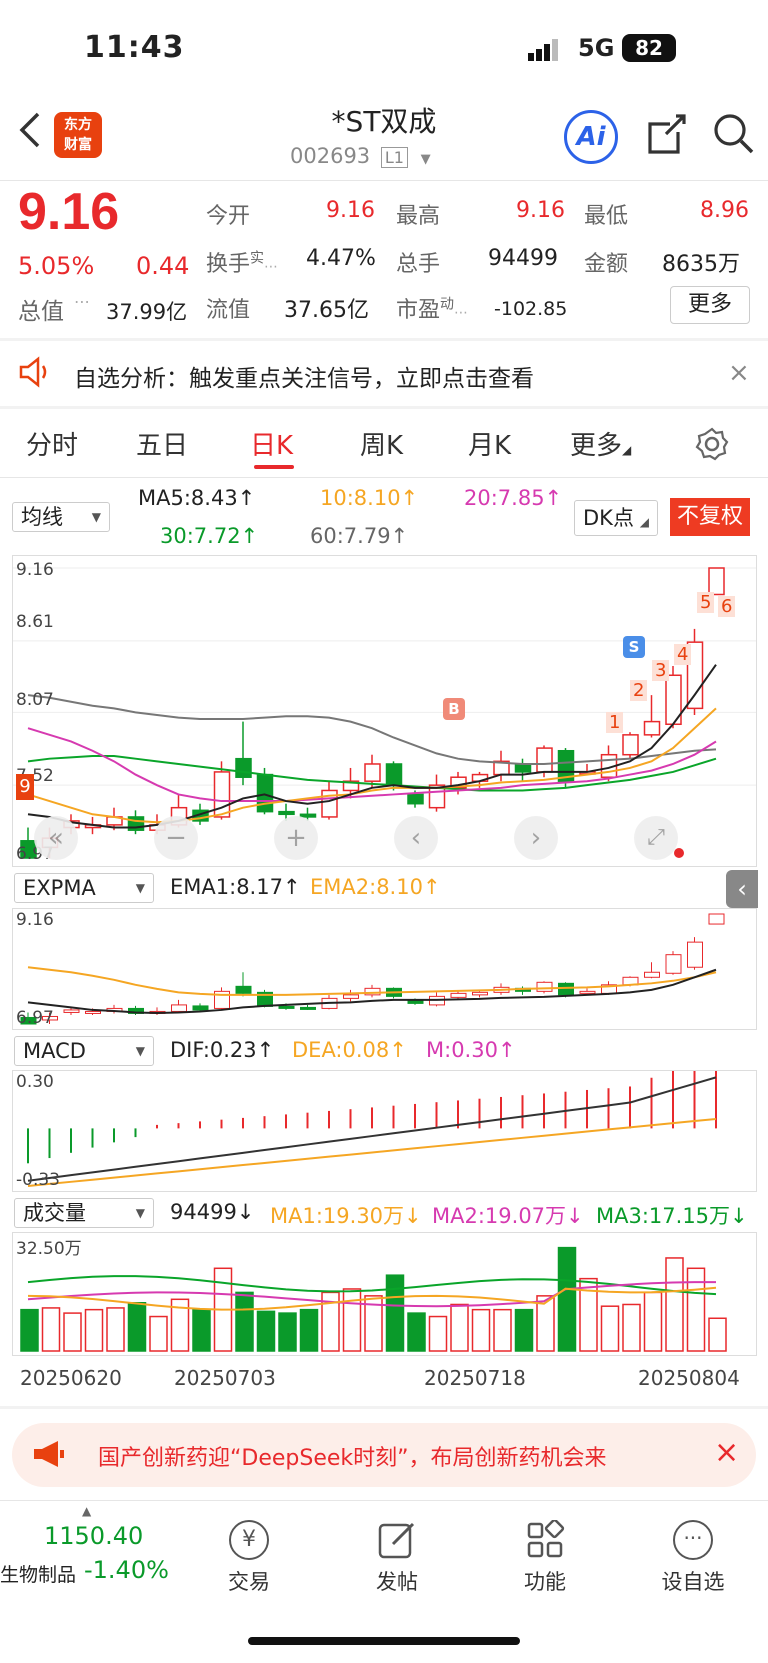 Image resolution: width=768 pixels, height=1663 pixels. What do you see at coordinates (61, 517) in the screenshot?
I see `ma-select: 均线 ▼` at bounding box center [61, 517].